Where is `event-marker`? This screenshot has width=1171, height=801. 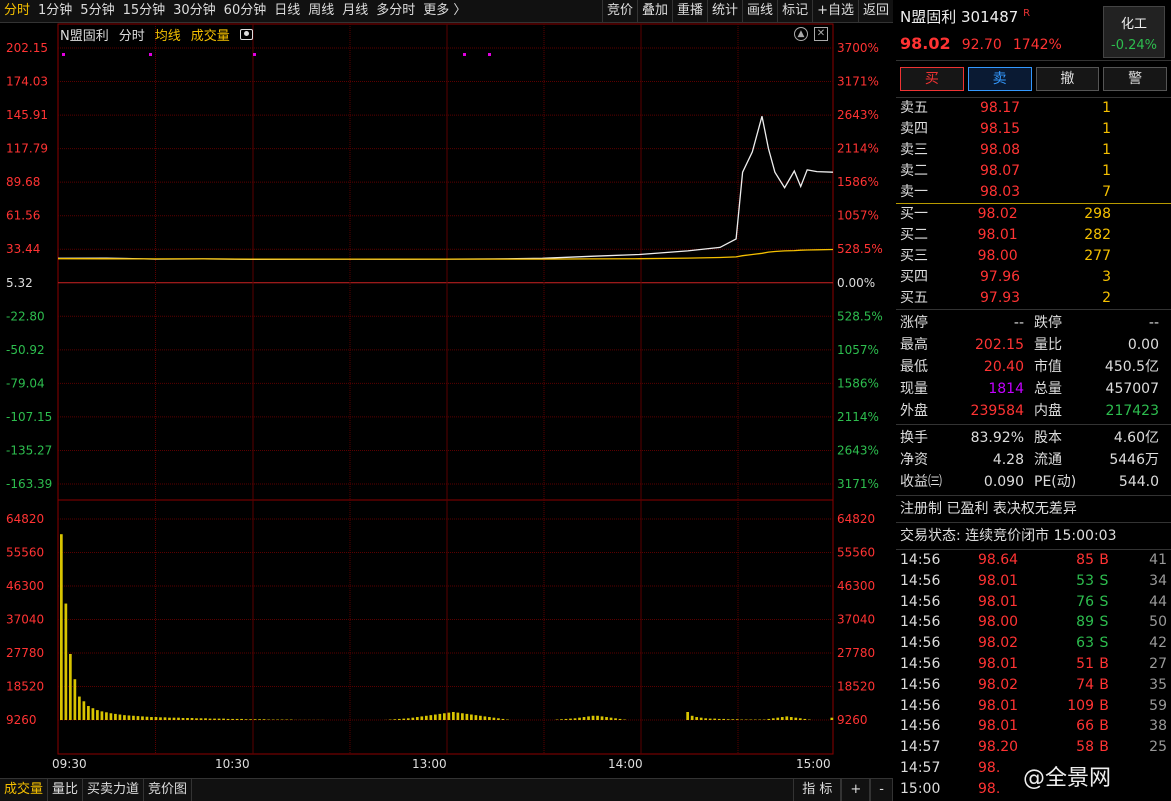 event-marker is located at coordinates (63, 54).